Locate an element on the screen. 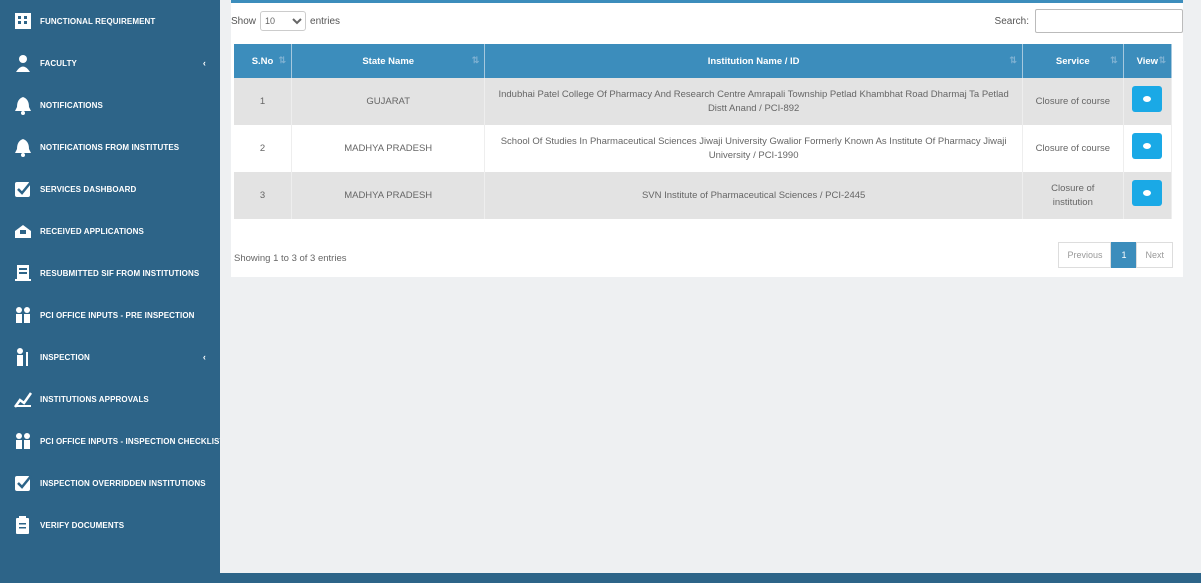  column-header-service: Service ⇅ is located at coordinates (1073, 61).